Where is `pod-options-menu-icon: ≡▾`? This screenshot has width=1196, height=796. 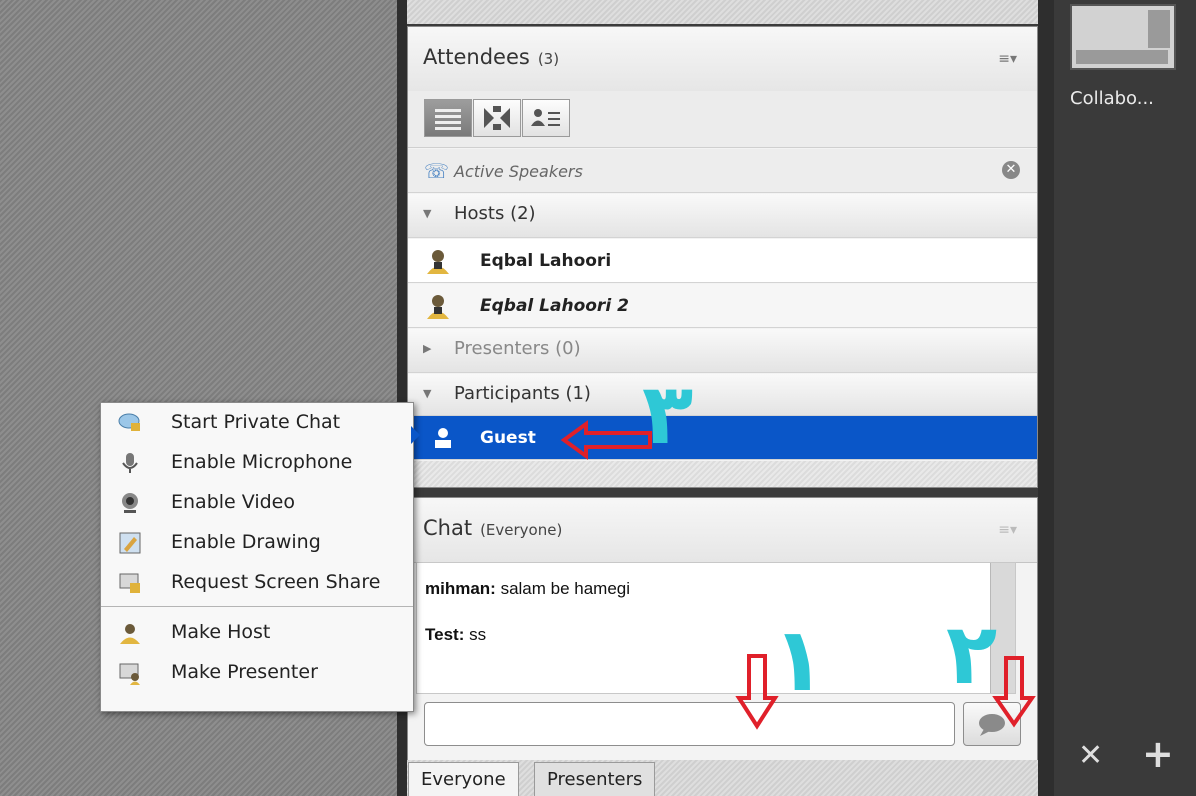 pod-options-menu-icon: ≡▾ is located at coordinates (1007, 59).